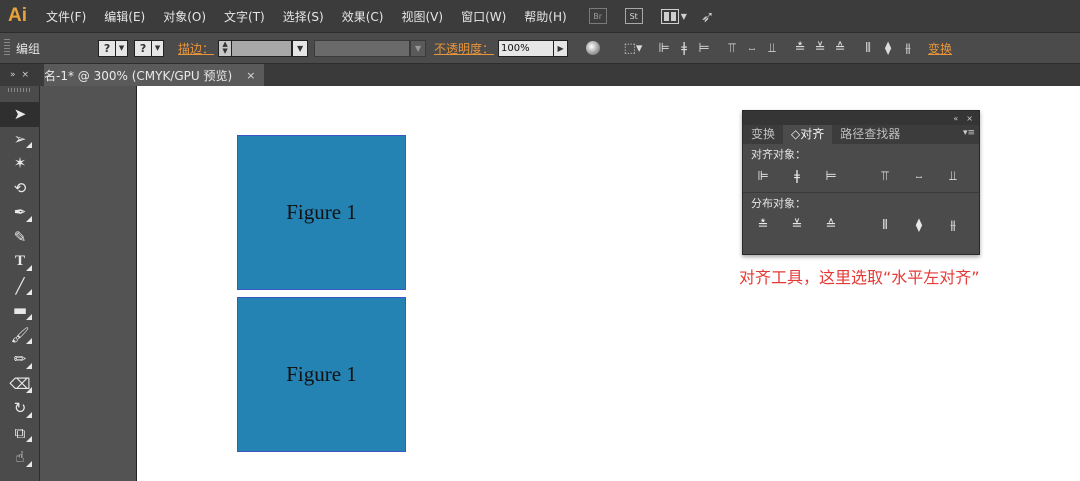 Image resolution: width=1080 pixels, height=481 pixels. I want to click on transform-link: 变换, so click(940, 48).